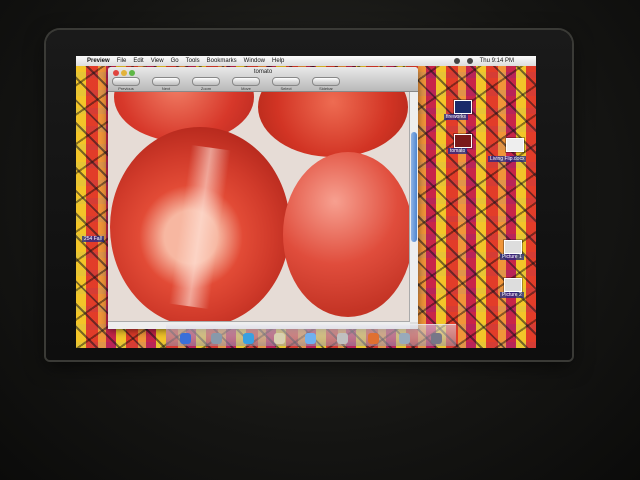  Describe the element at coordinates (458, 151) in the screenshot. I see `desktop-label-tomato: tomato` at that location.